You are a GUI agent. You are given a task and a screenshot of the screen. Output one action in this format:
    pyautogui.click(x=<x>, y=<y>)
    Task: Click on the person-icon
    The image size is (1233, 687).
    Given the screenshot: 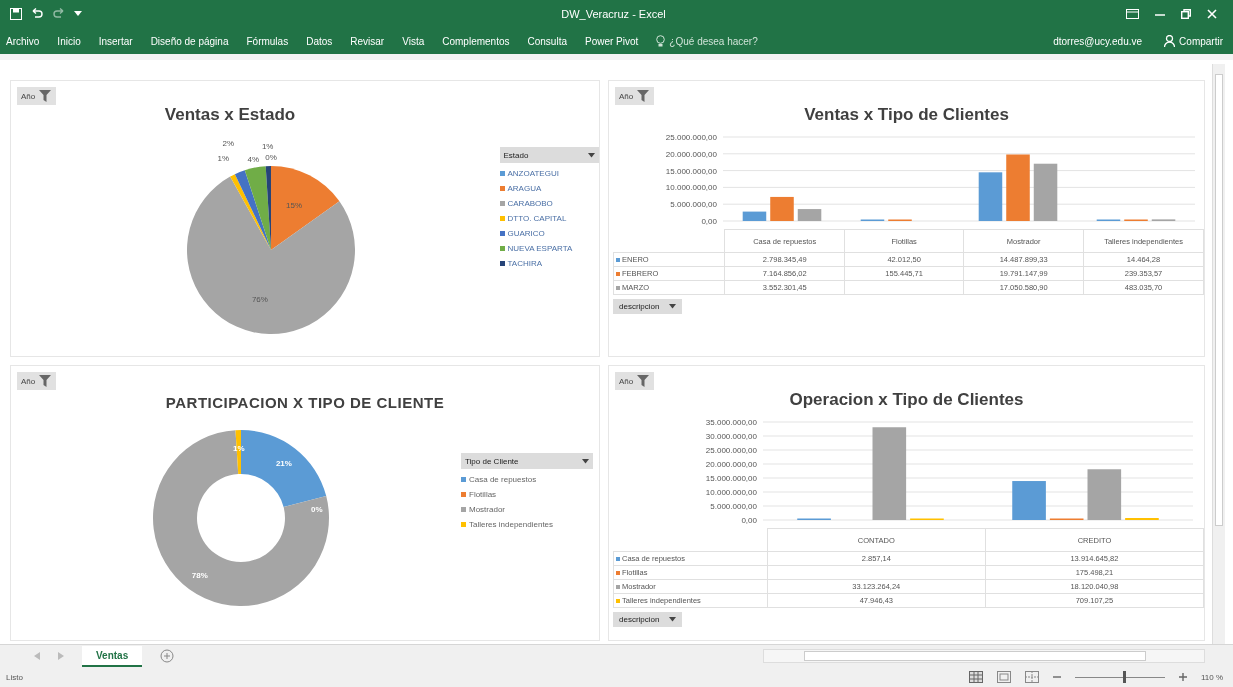 What is the action you would take?
    pyautogui.click(x=1170, y=41)
    